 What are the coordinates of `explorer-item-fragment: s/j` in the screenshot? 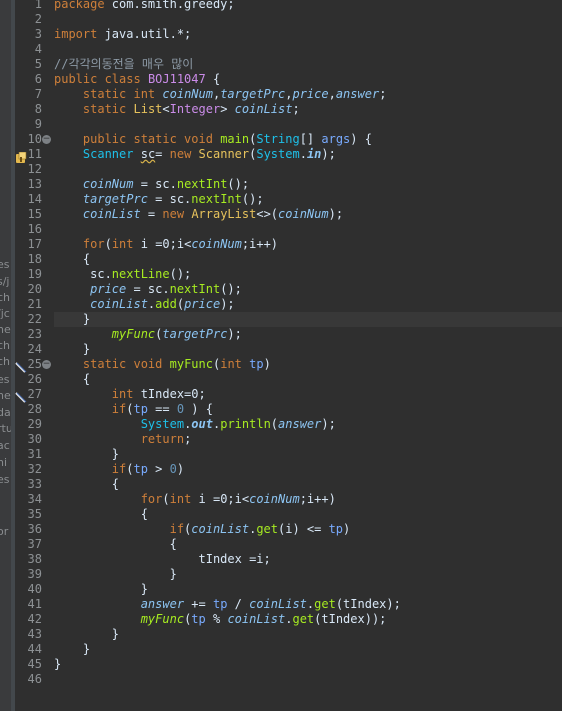 It's located at (5, 281).